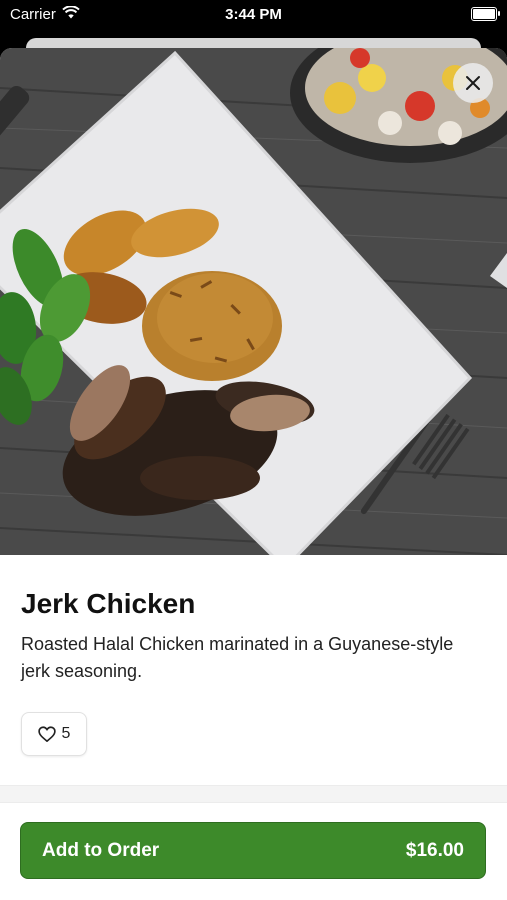  What do you see at coordinates (108, 603) in the screenshot?
I see `item-title: Jerk Chicken` at bounding box center [108, 603].